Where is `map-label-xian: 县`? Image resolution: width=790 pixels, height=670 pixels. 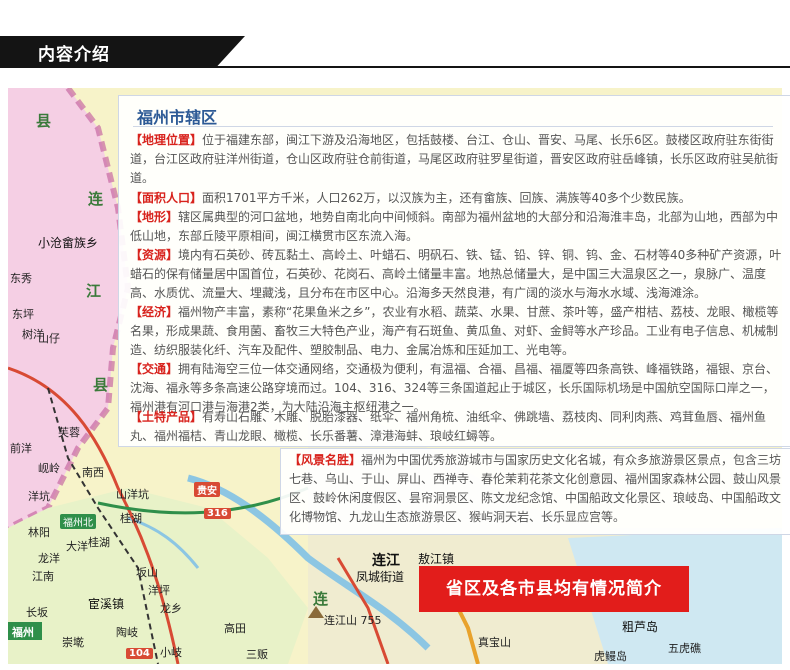 map-label-xian: 县 is located at coordinates (101, 385).